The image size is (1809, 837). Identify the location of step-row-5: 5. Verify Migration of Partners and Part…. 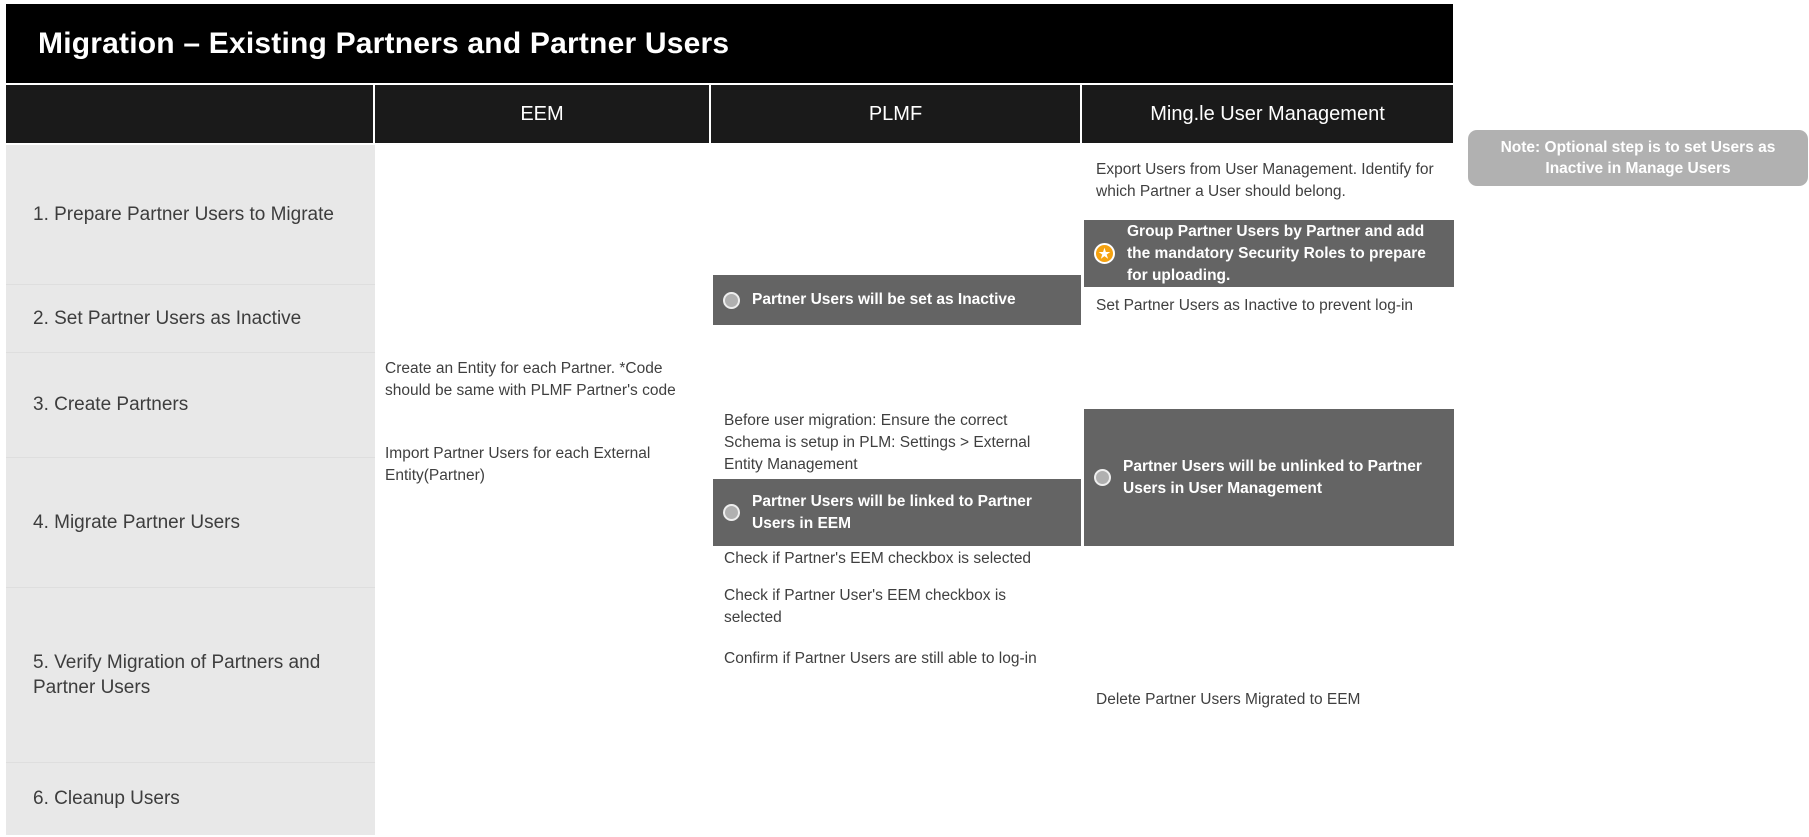
(190, 675).